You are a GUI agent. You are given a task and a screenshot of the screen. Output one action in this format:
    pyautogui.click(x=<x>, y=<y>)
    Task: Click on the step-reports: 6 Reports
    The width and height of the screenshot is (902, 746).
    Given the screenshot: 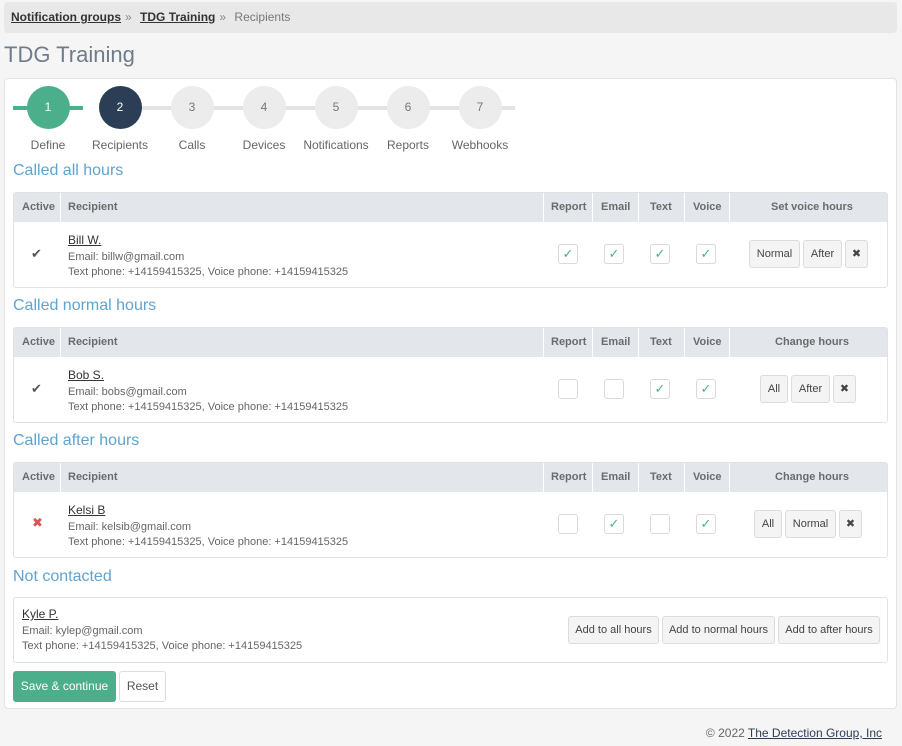 What is the action you would take?
    pyautogui.click(x=408, y=119)
    